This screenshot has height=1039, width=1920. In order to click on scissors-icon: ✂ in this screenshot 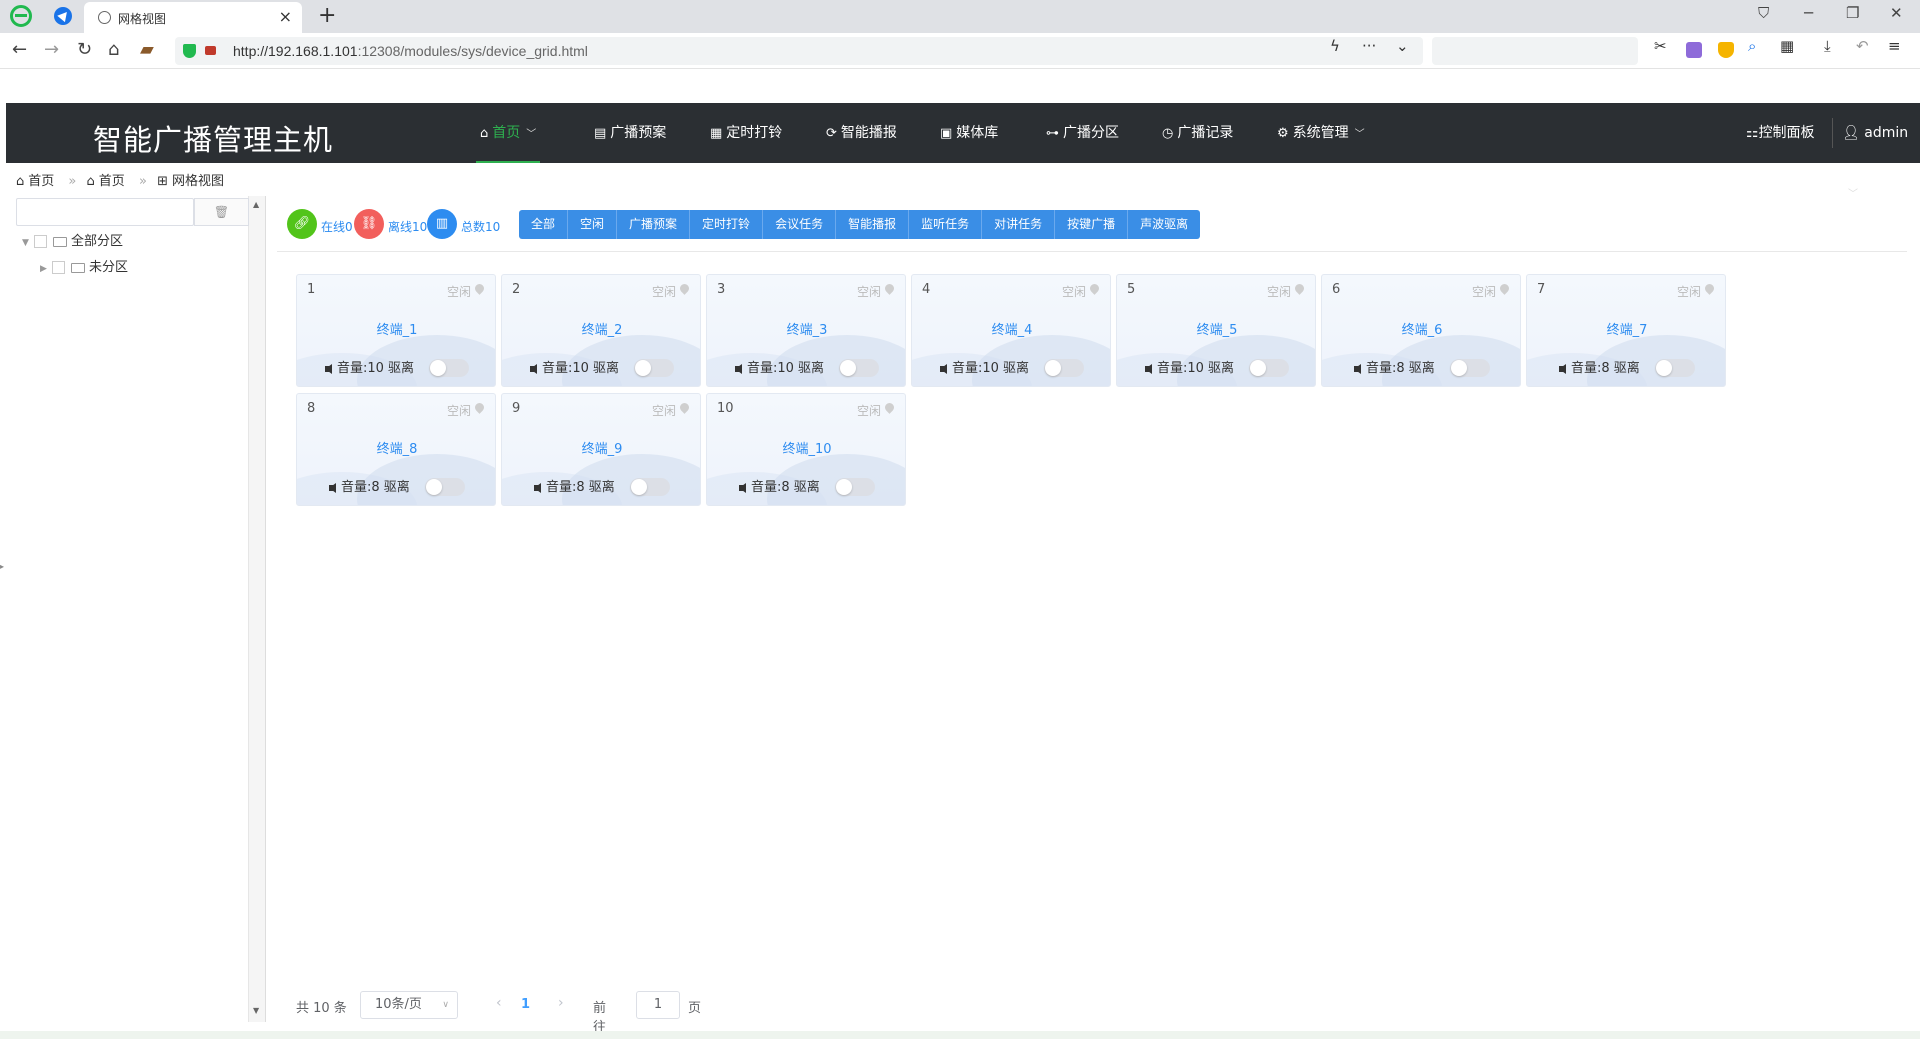, I will do `click(1660, 46)`.